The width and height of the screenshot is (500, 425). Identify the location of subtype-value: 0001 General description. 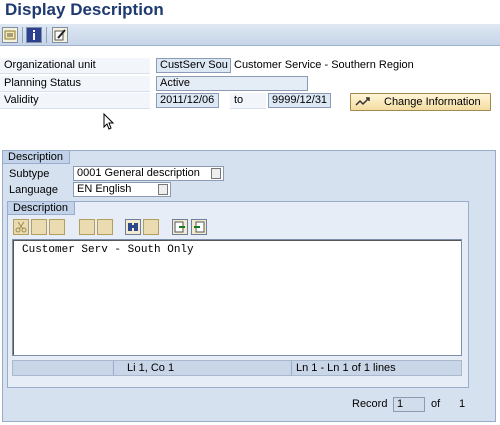
(138, 173).